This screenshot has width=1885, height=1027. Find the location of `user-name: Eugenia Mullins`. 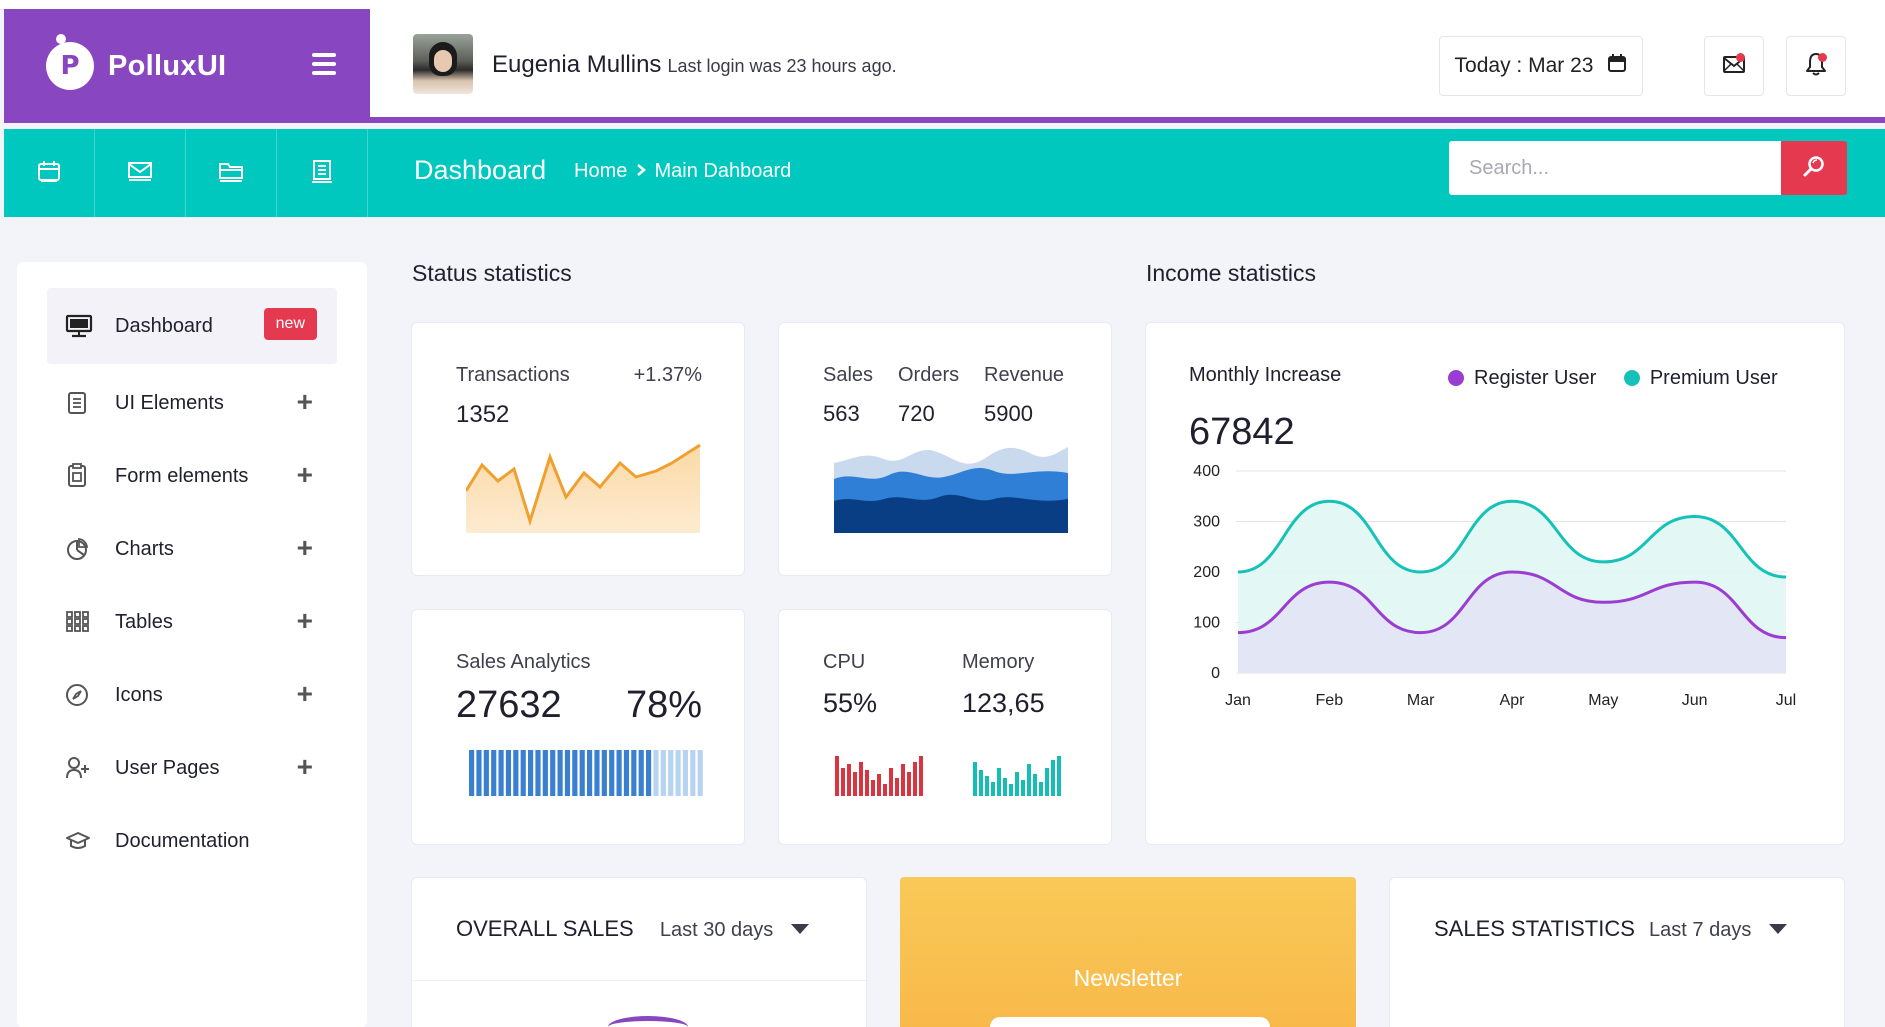

user-name: Eugenia Mullins is located at coordinates (577, 64).